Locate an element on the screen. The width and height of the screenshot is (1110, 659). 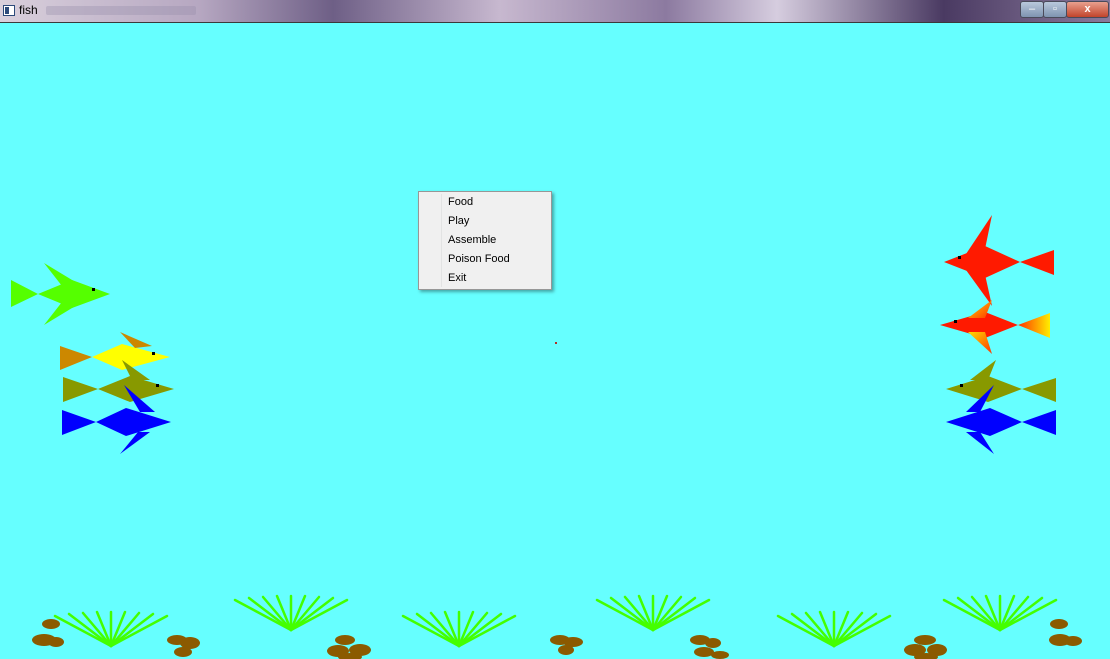
fish-yellow is located at coordinates (115, 351).